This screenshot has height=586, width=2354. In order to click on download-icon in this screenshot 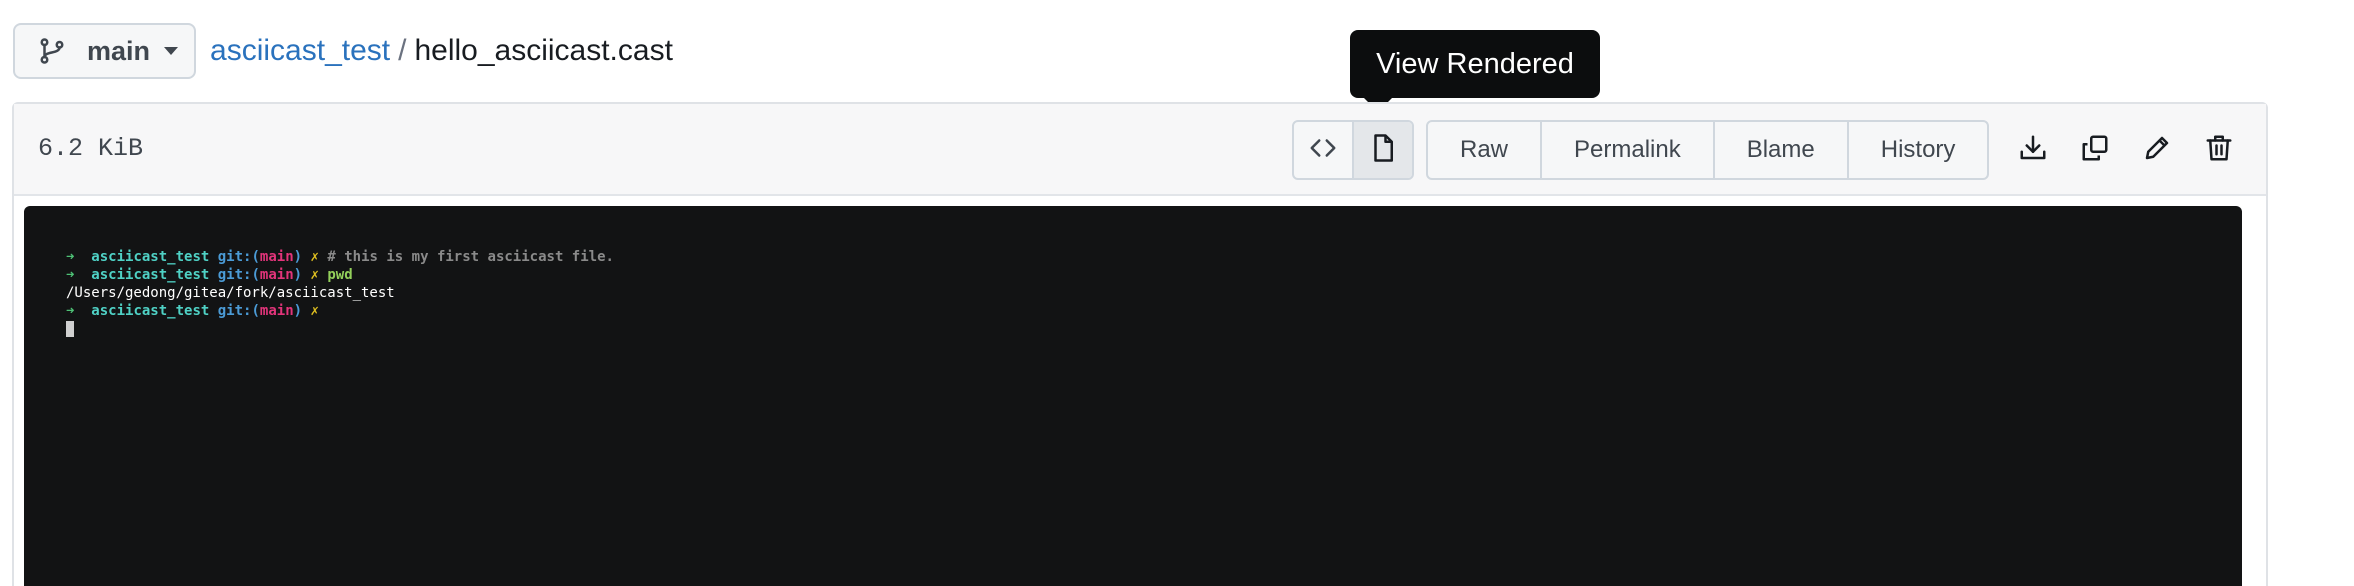, I will do `click(2033, 150)`.